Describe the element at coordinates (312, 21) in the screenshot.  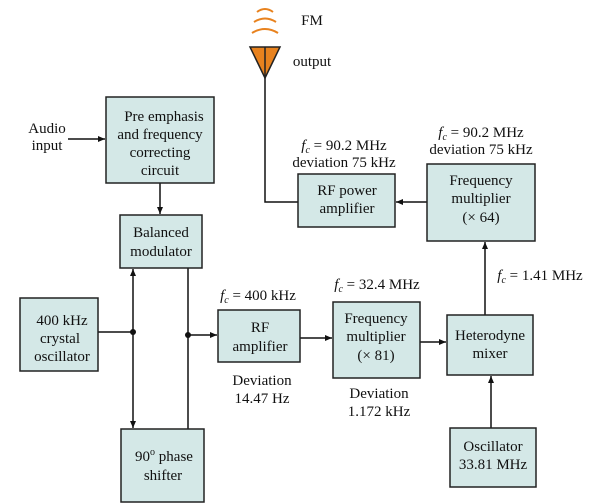
I see `fm-output-label: FM` at that location.